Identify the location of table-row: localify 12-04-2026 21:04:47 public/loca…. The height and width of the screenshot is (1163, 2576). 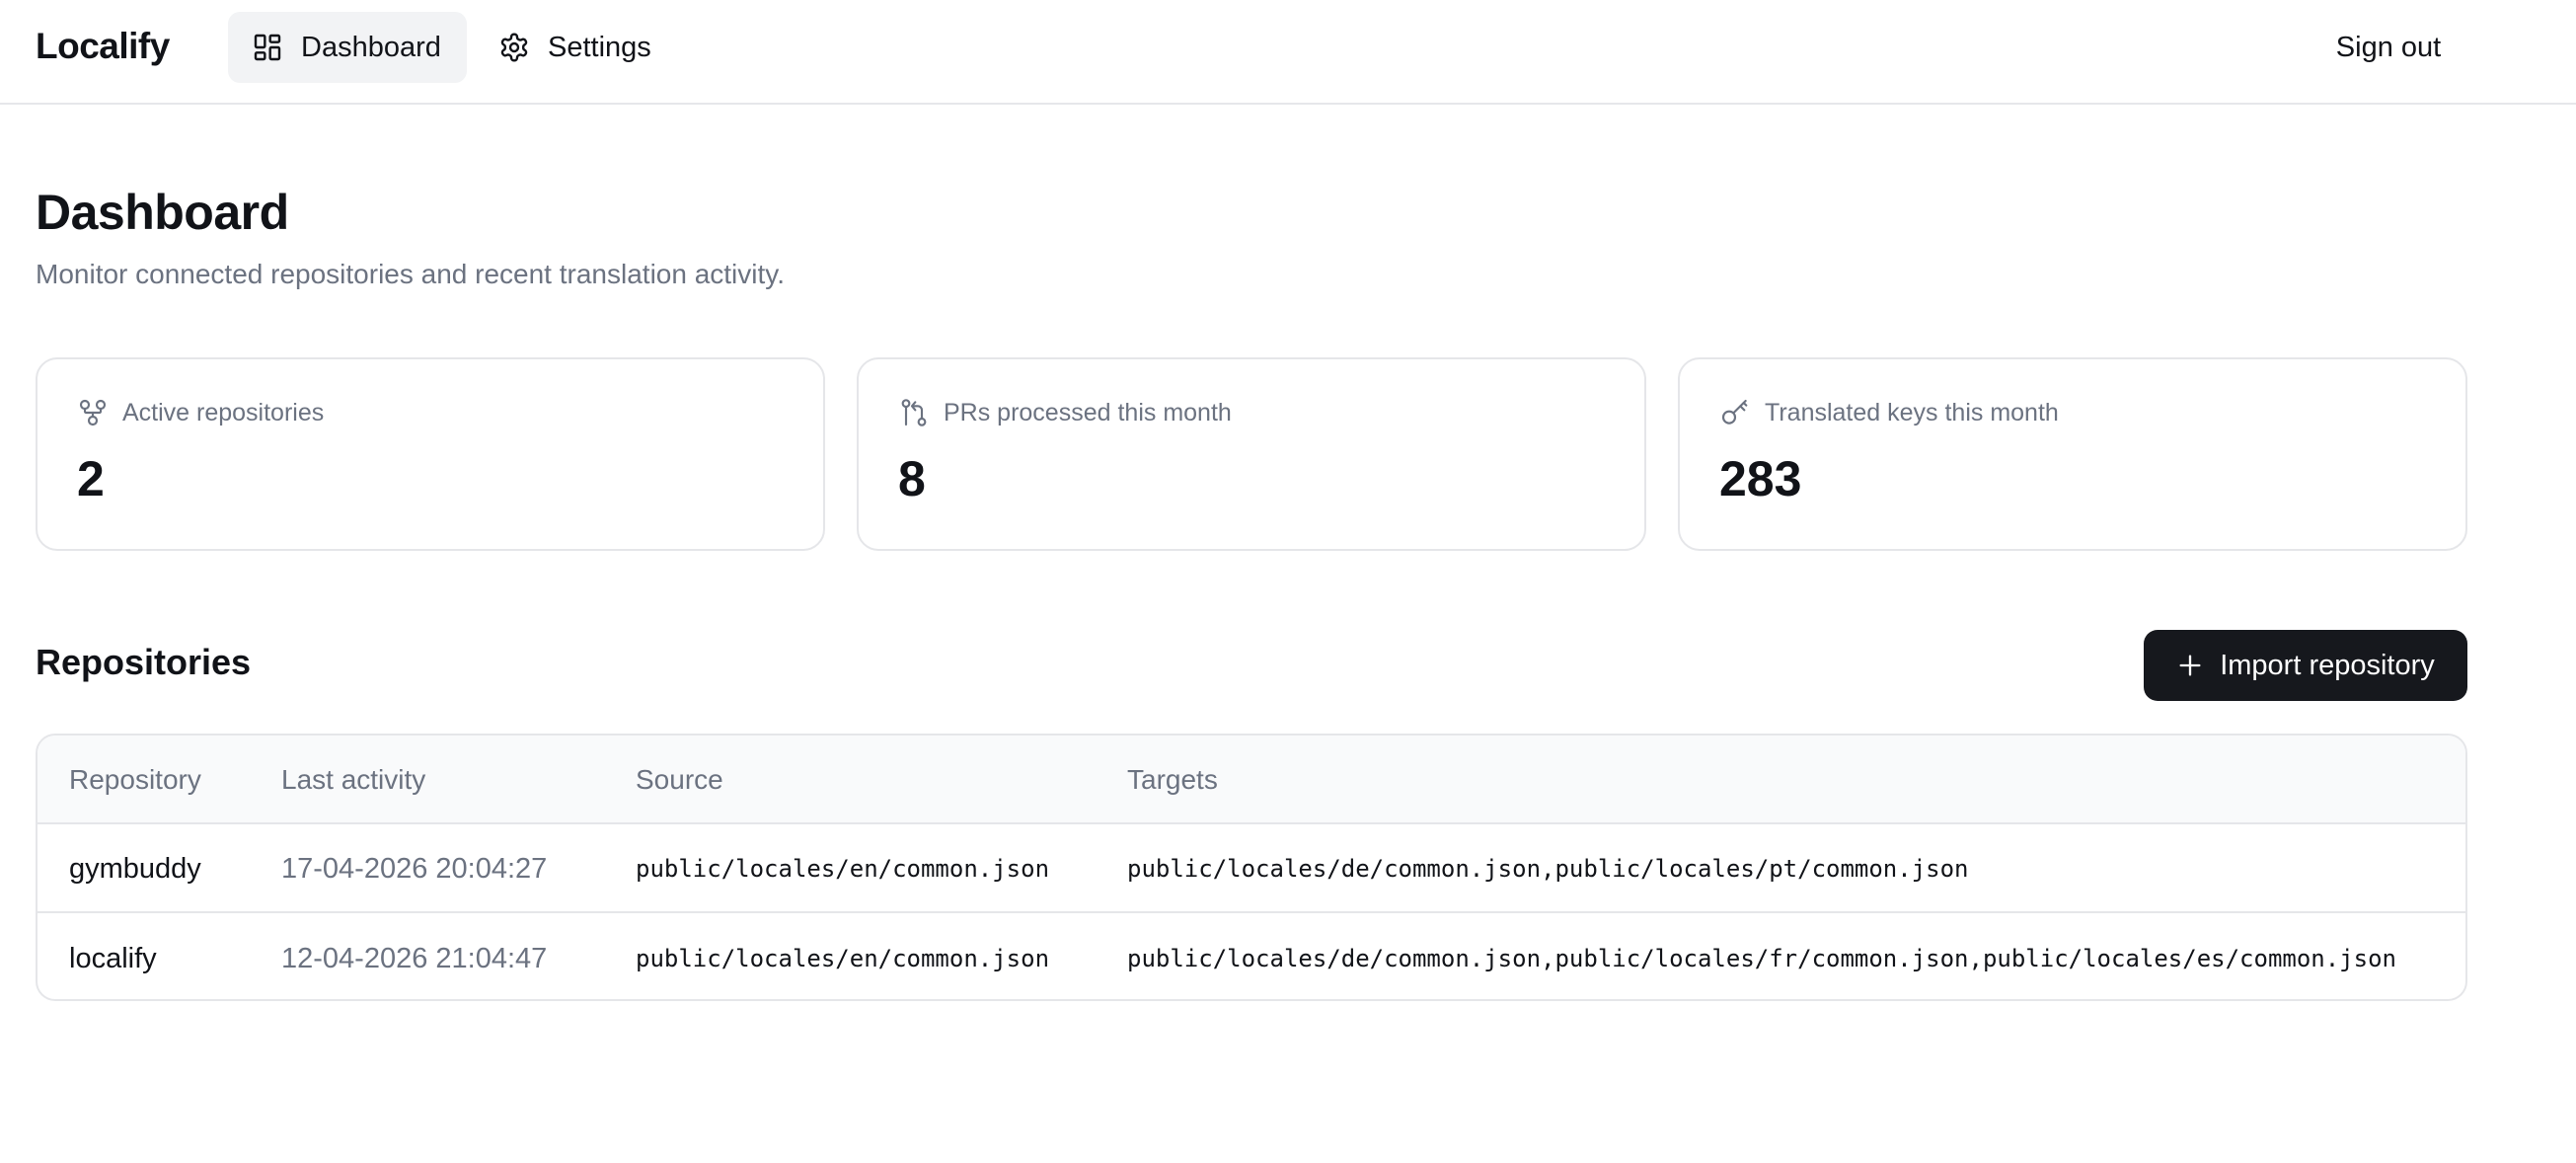
(1251, 956).